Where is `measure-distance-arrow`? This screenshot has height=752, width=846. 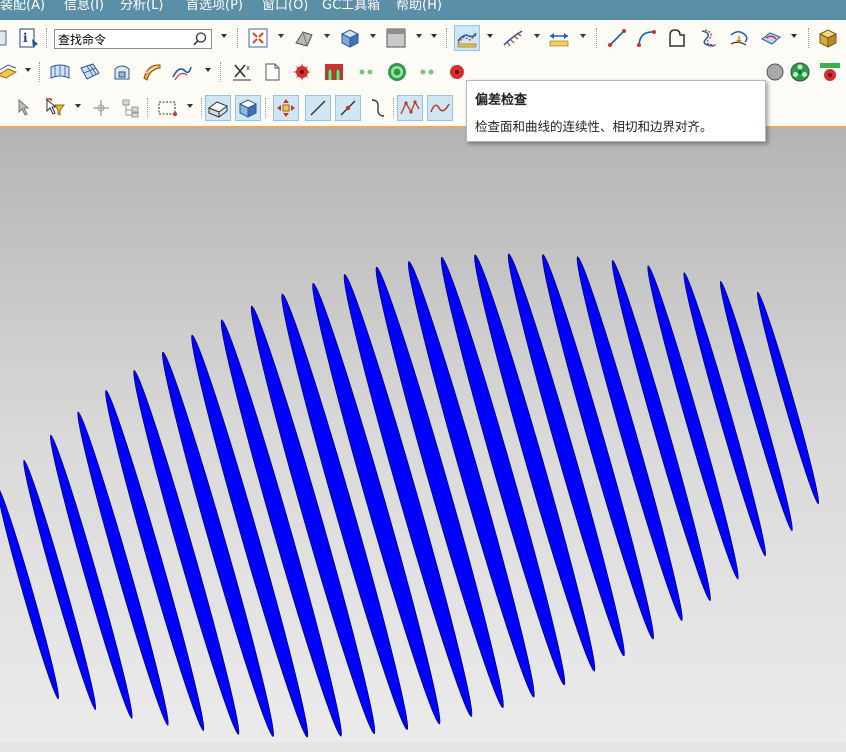 measure-distance-arrow is located at coordinates (583, 36).